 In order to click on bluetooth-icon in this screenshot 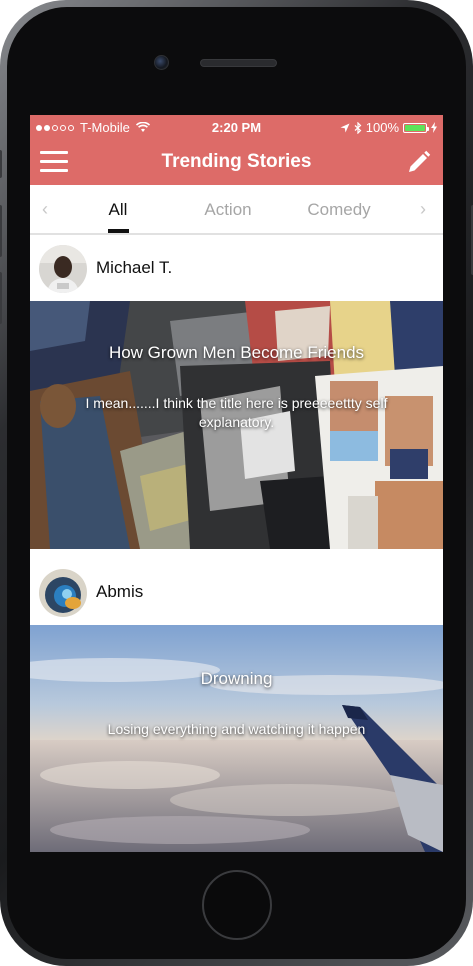, I will do `click(358, 127)`.